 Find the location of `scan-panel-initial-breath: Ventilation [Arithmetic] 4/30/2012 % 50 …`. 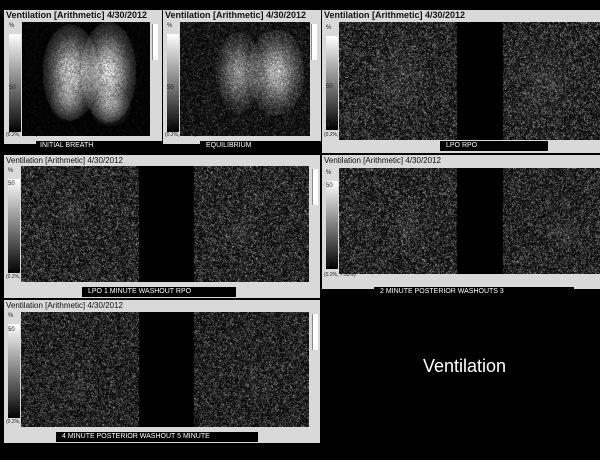

scan-panel-initial-breath: Ventilation [Arithmetic] 4/30/2012 % 50 … is located at coordinates (83, 77).